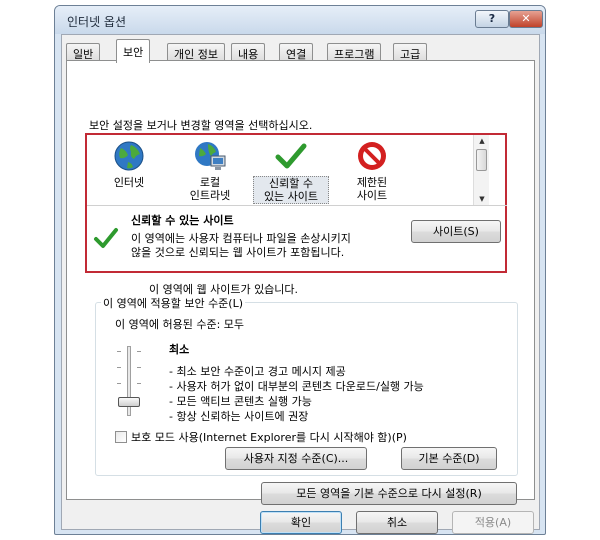  What do you see at coordinates (196, 52) in the screenshot?
I see `tab-privacy: 개인 정보` at bounding box center [196, 52].